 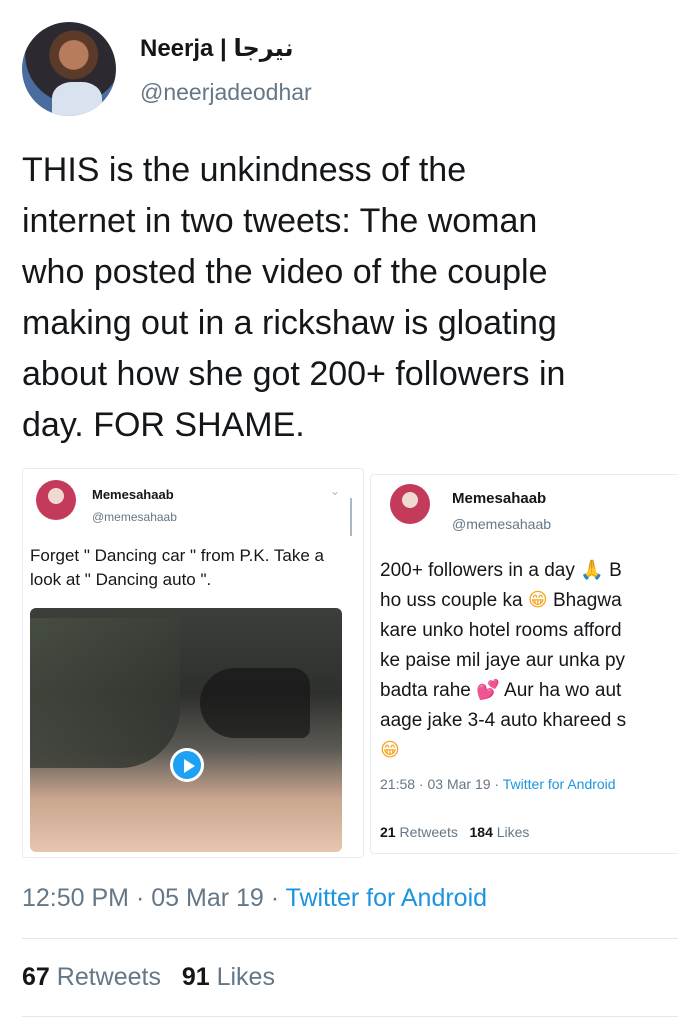 What do you see at coordinates (410, 504) in the screenshot?
I see `embedded-right-avatar` at bounding box center [410, 504].